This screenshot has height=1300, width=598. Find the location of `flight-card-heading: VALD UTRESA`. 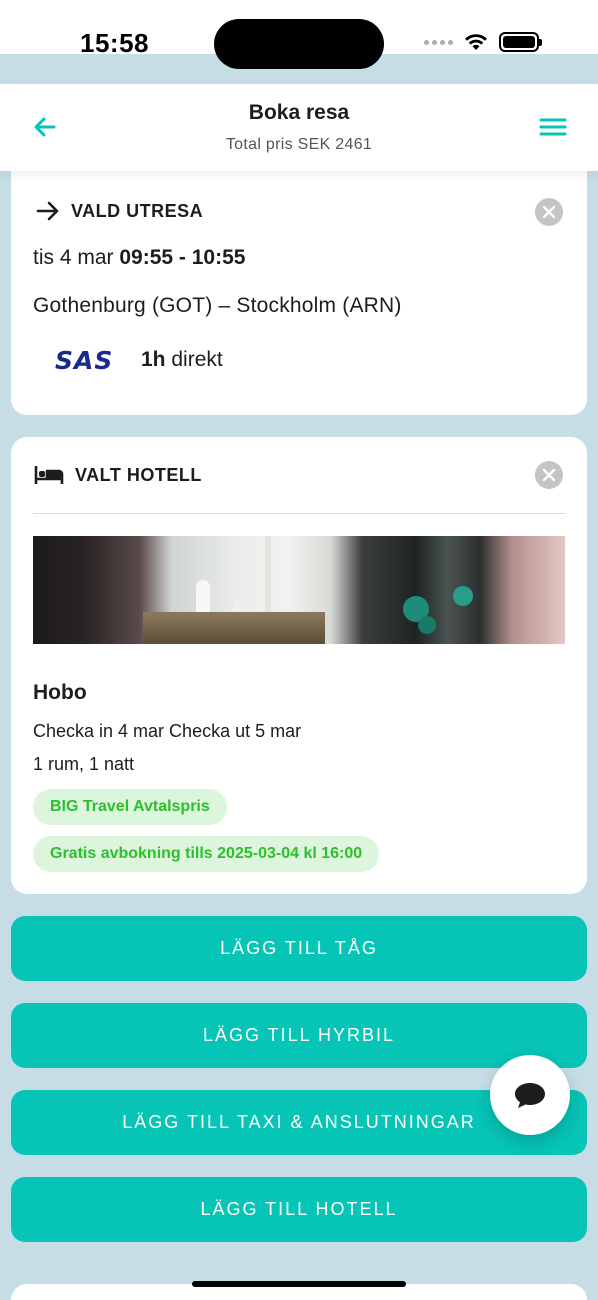

flight-card-heading: VALD UTRESA is located at coordinates (119, 211).